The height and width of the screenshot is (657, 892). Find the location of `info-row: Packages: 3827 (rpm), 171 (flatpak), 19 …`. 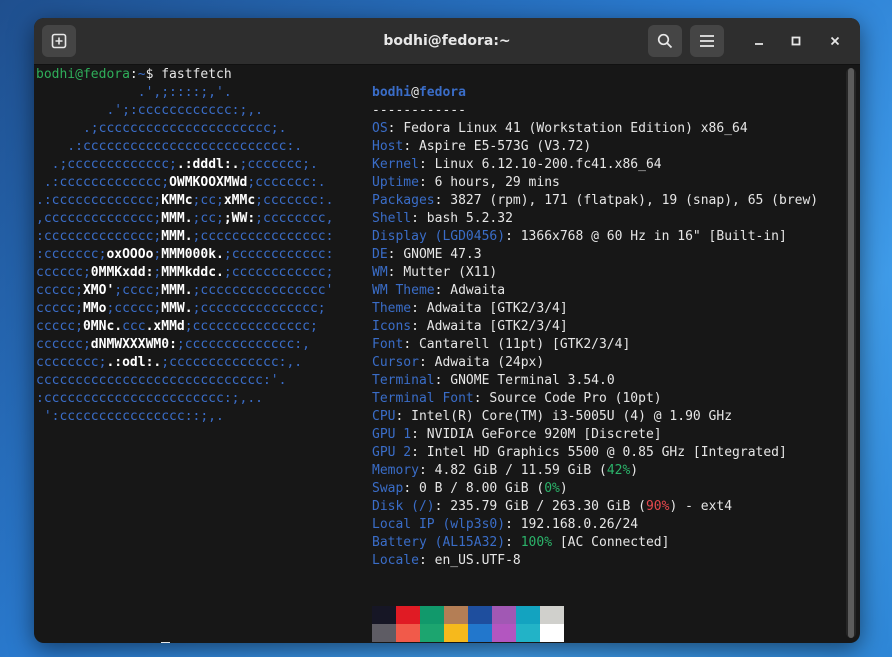

info-row: Packages: 3827 (rpm), 171 (flatpak), 19 … is located at coordinates (595, 200).